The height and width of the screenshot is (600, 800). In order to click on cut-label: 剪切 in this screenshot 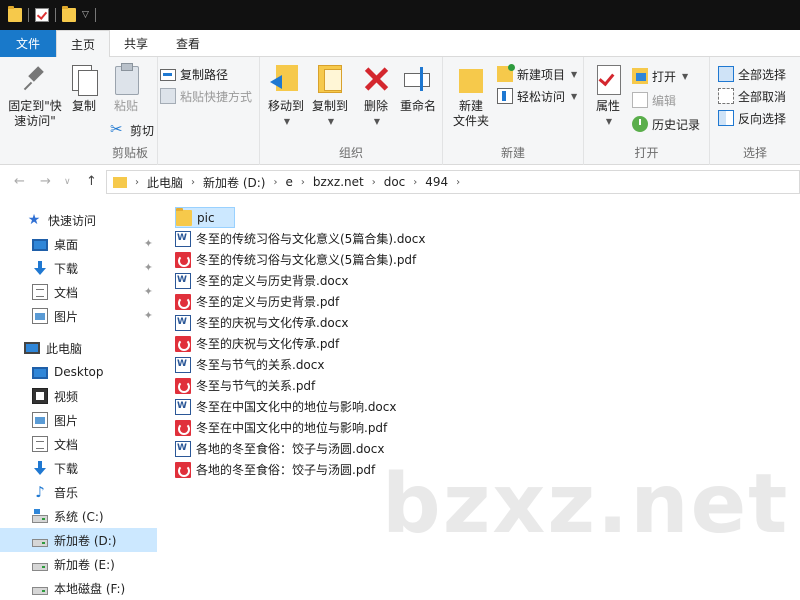, I will do `click(142, 130)`.